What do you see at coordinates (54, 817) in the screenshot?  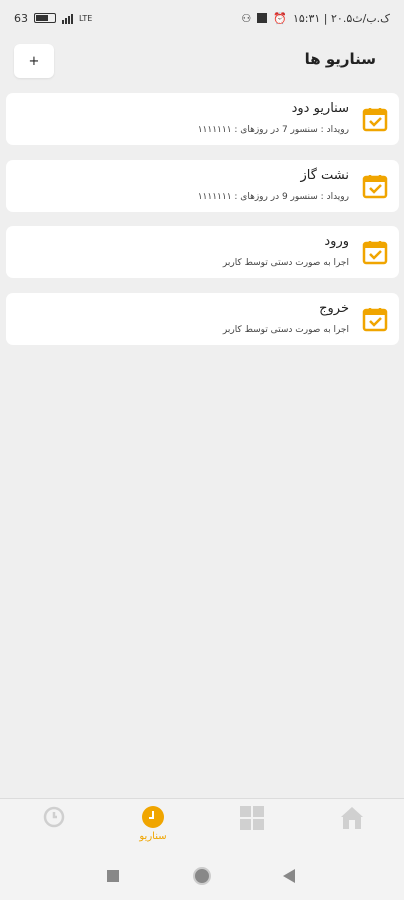 I see `settings-icon` at bounding box center [54, 817].